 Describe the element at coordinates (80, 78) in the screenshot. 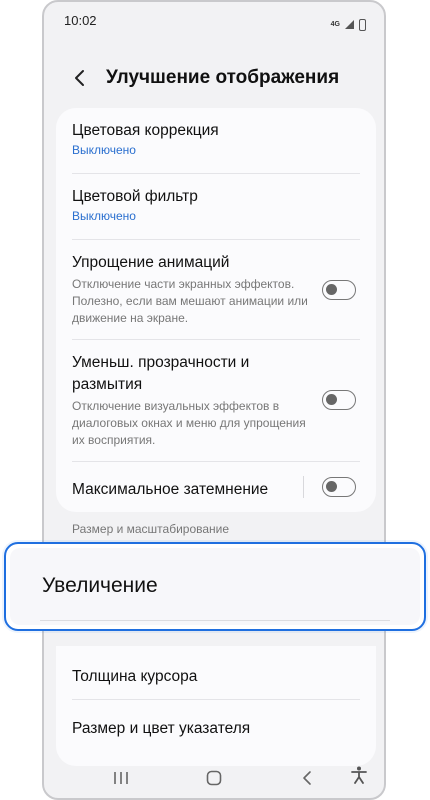

I see `chevron-left-icon` at that location.